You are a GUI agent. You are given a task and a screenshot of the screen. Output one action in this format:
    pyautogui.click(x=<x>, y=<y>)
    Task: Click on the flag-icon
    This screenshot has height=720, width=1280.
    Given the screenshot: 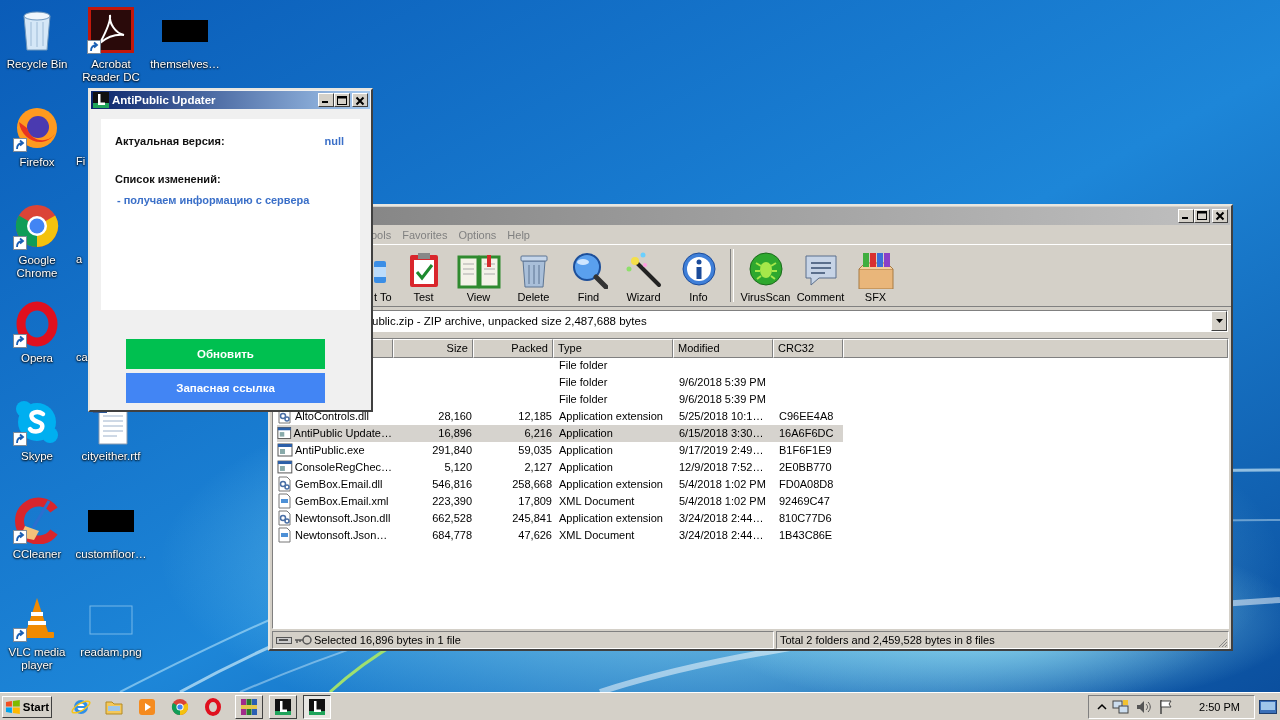 What is the action you would take?
    pyautogui.click(x=1166, y=706)
    